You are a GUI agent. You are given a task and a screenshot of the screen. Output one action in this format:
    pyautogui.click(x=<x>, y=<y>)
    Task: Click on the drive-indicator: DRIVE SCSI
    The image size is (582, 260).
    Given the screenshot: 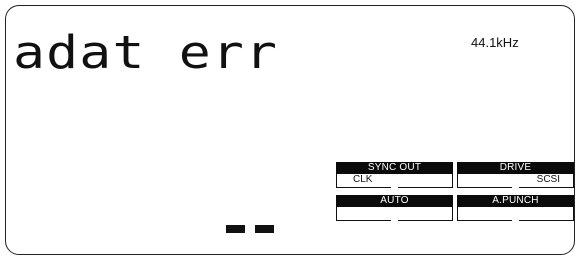 What is the action you would take?
    pyautogui.click(x=515, y=175)
    